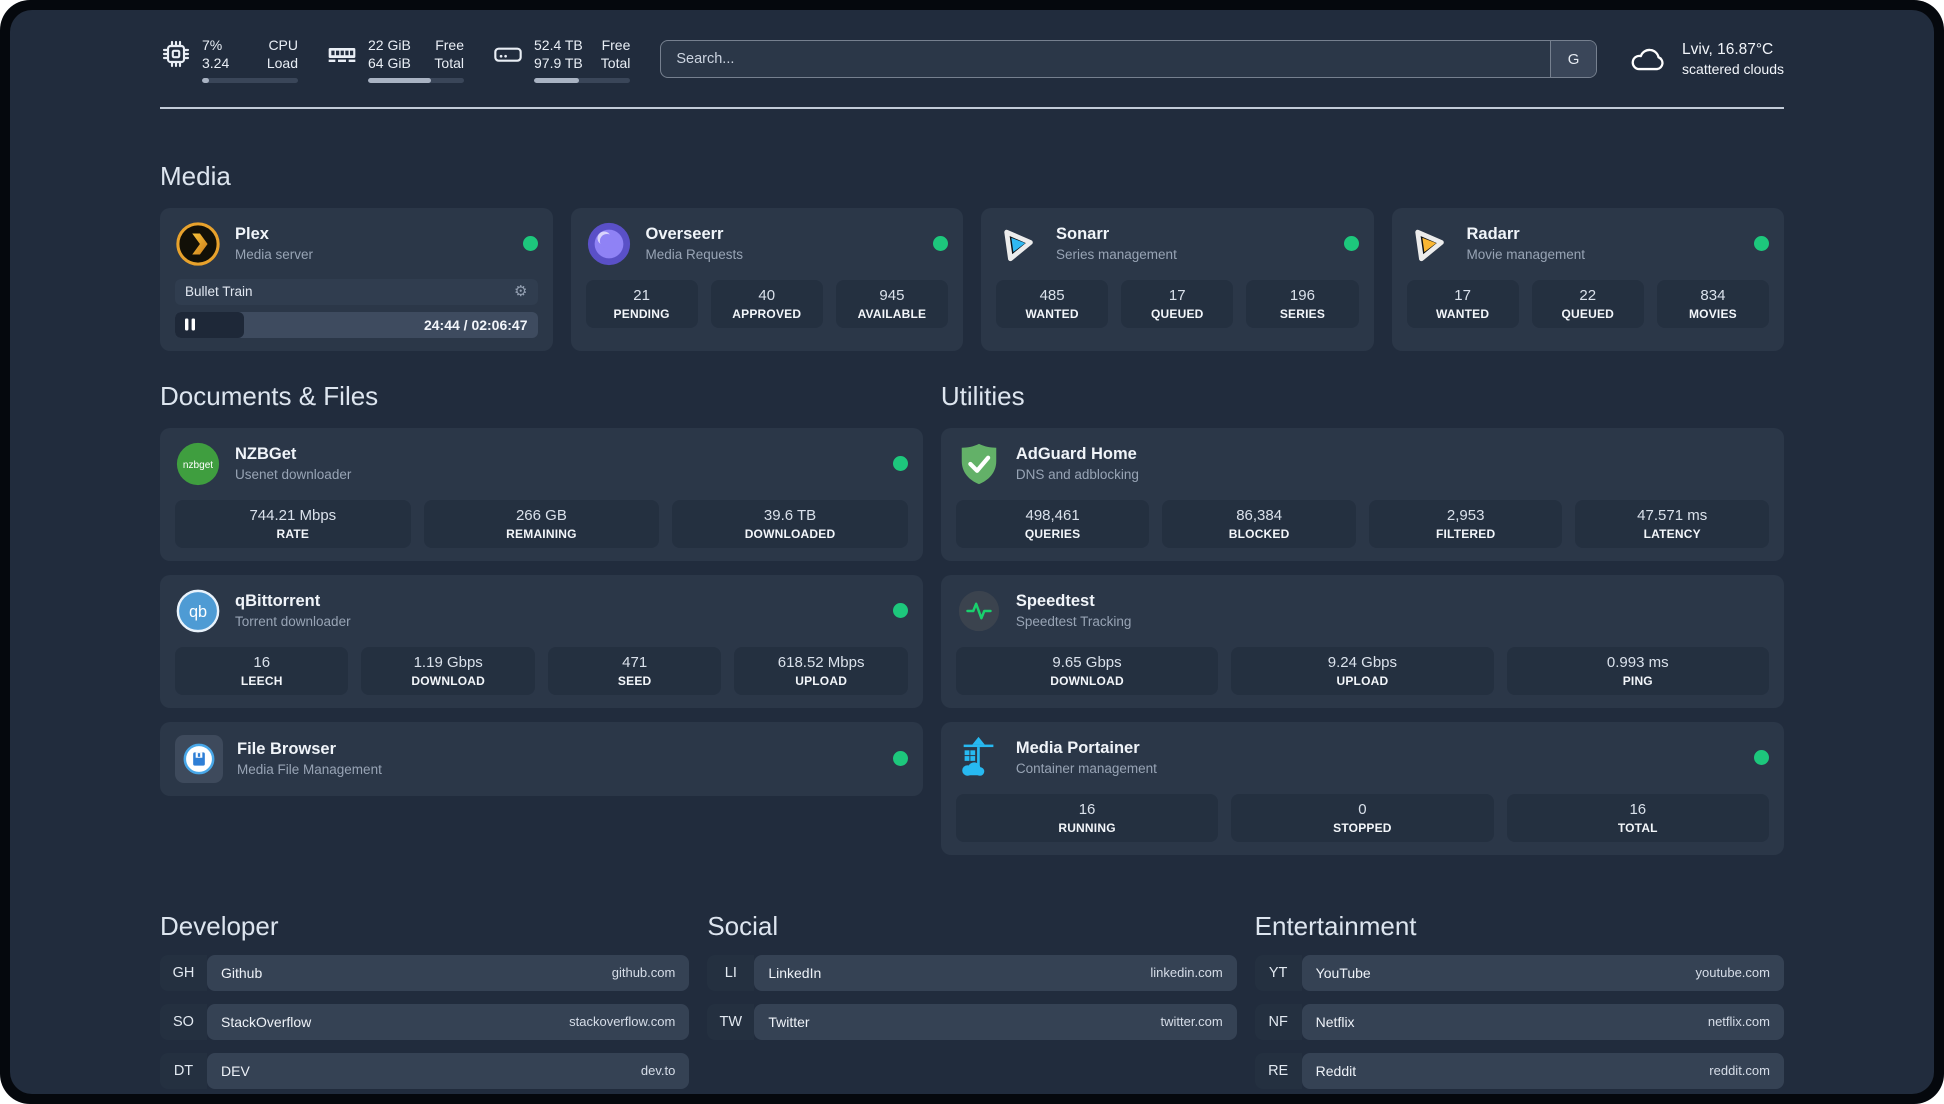  Describe the element at coordinates (283, 45) in the screenshot. I see `cpu-label: CPU` at that location.